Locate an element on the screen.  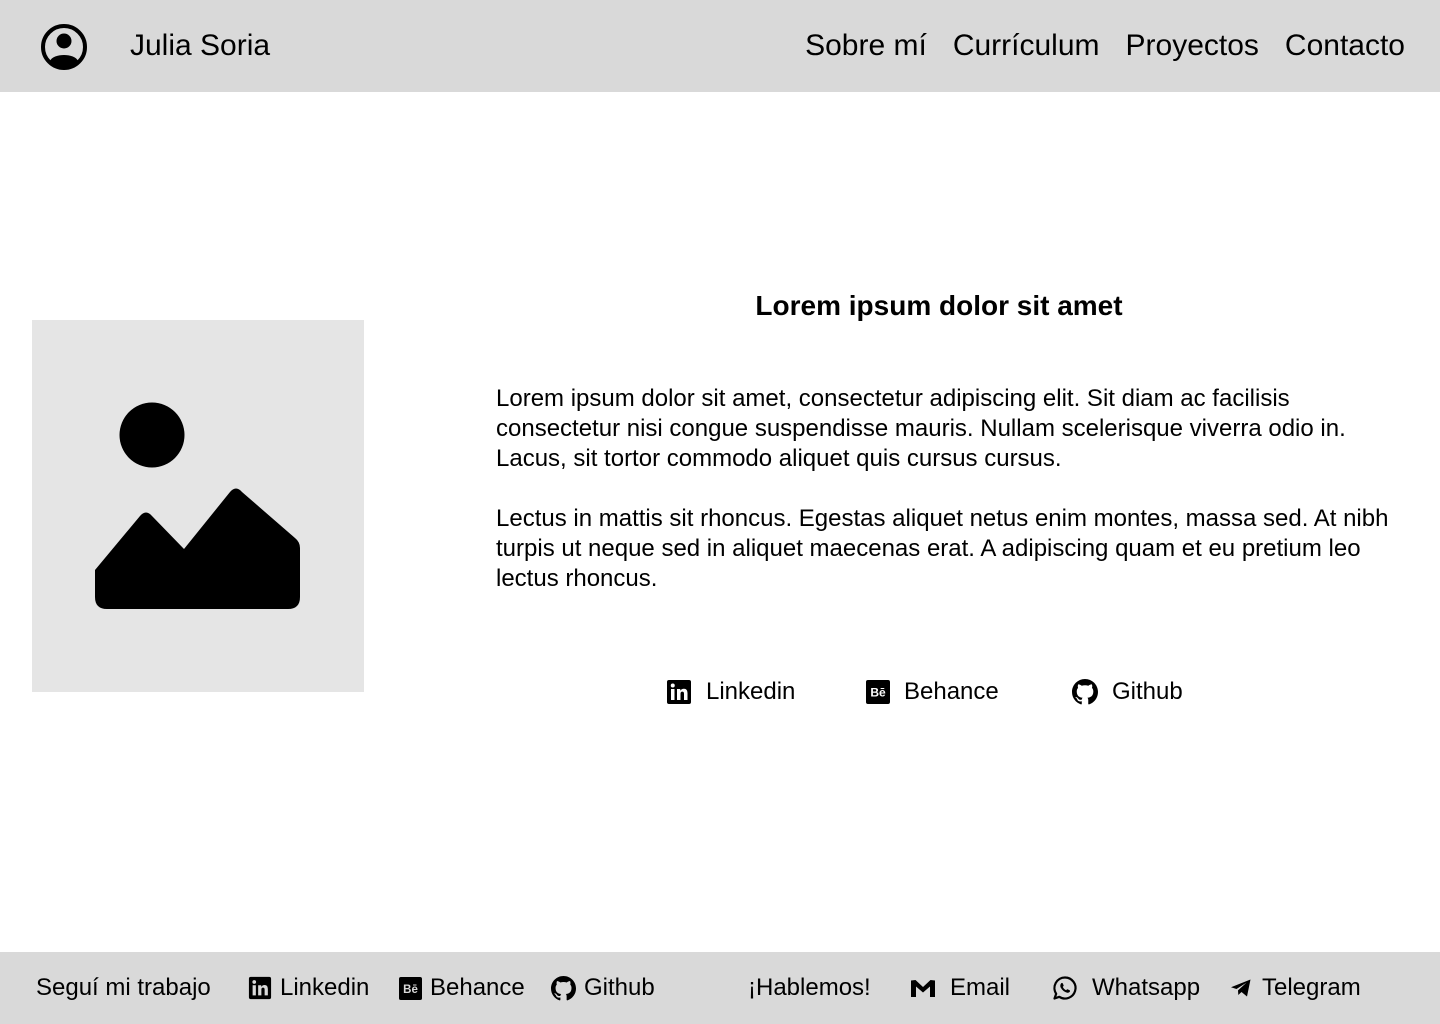
social-link-behance: Bē Behance is located at coordinates (932, 692).